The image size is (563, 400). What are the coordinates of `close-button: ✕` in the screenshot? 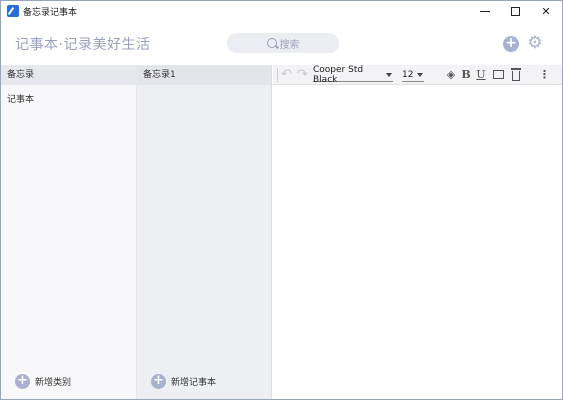 It's located at (546, 11).